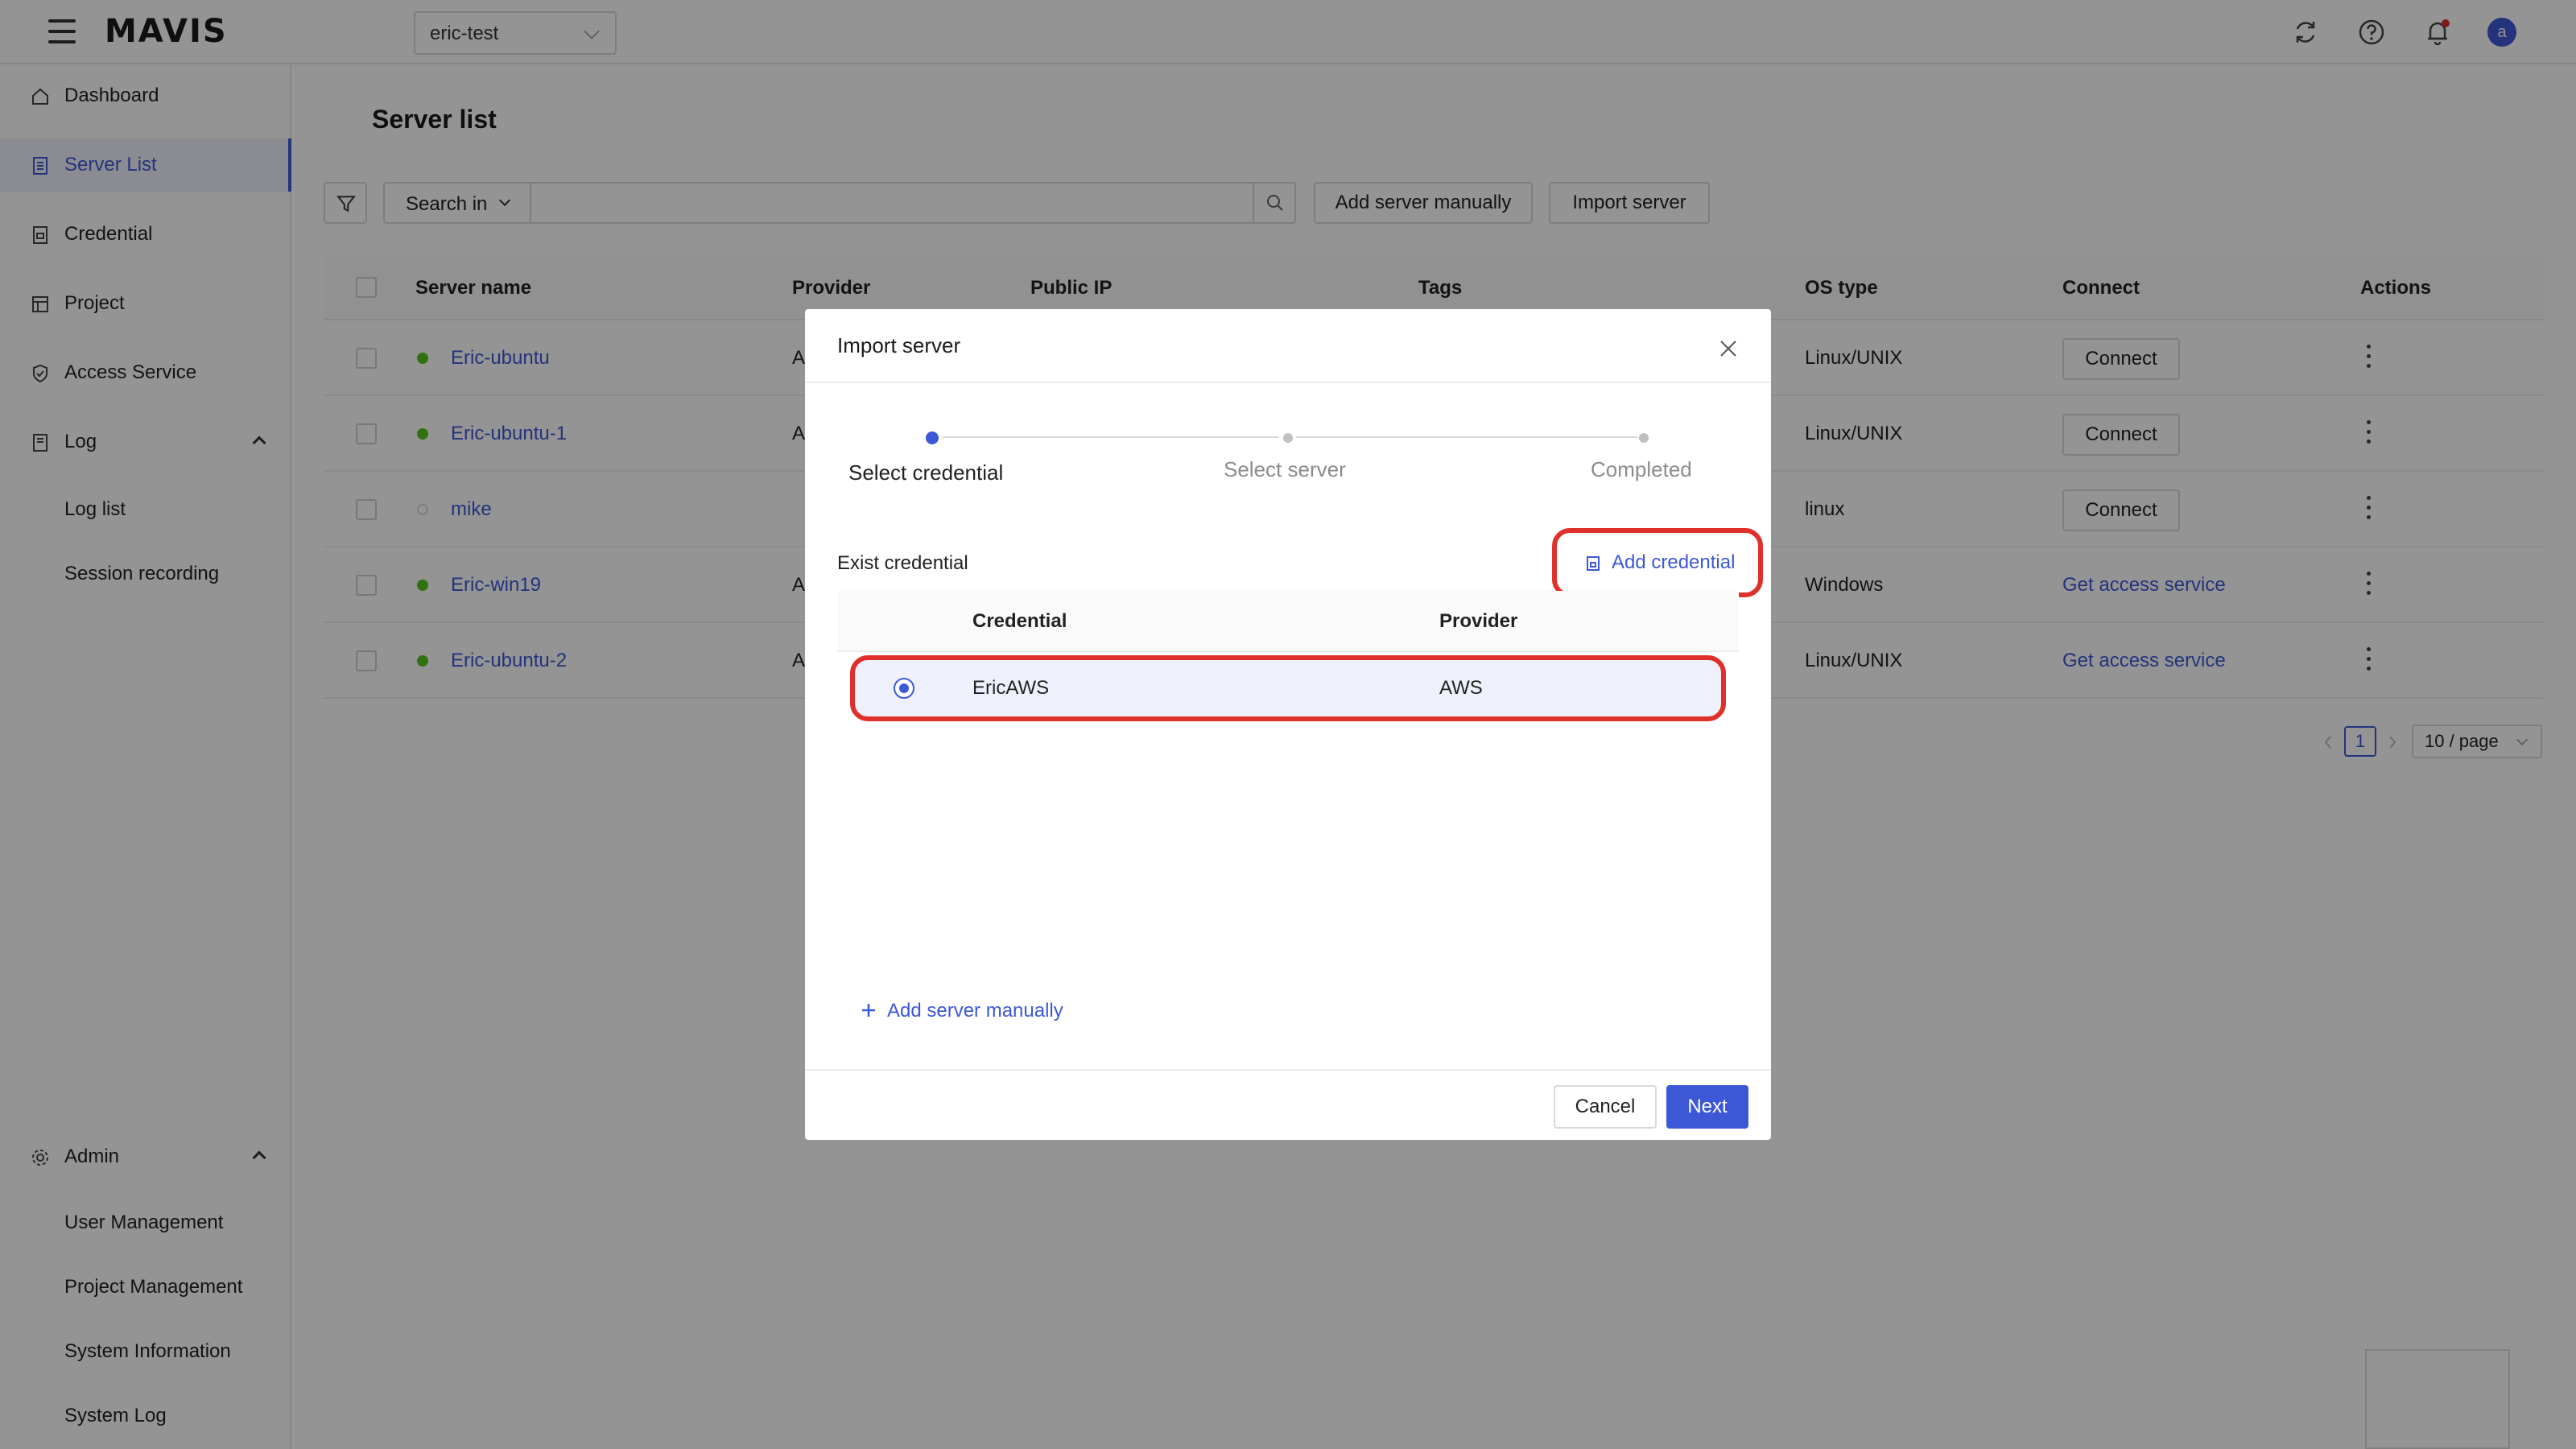 Image resolution: width=2576 pixels, height=1449 pixels. What do you see at coordinates (1019, 621) in the screenshot?
I see `column-header: Credential` at bounding box center [1019, 621].